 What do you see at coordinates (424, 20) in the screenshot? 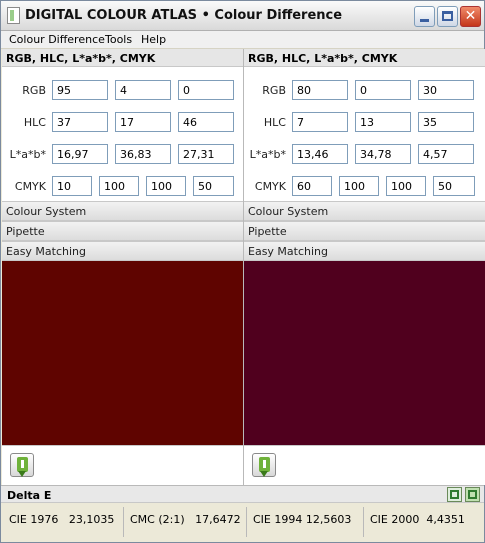
I see `minimize-icon` at bounding box center [424, 20].